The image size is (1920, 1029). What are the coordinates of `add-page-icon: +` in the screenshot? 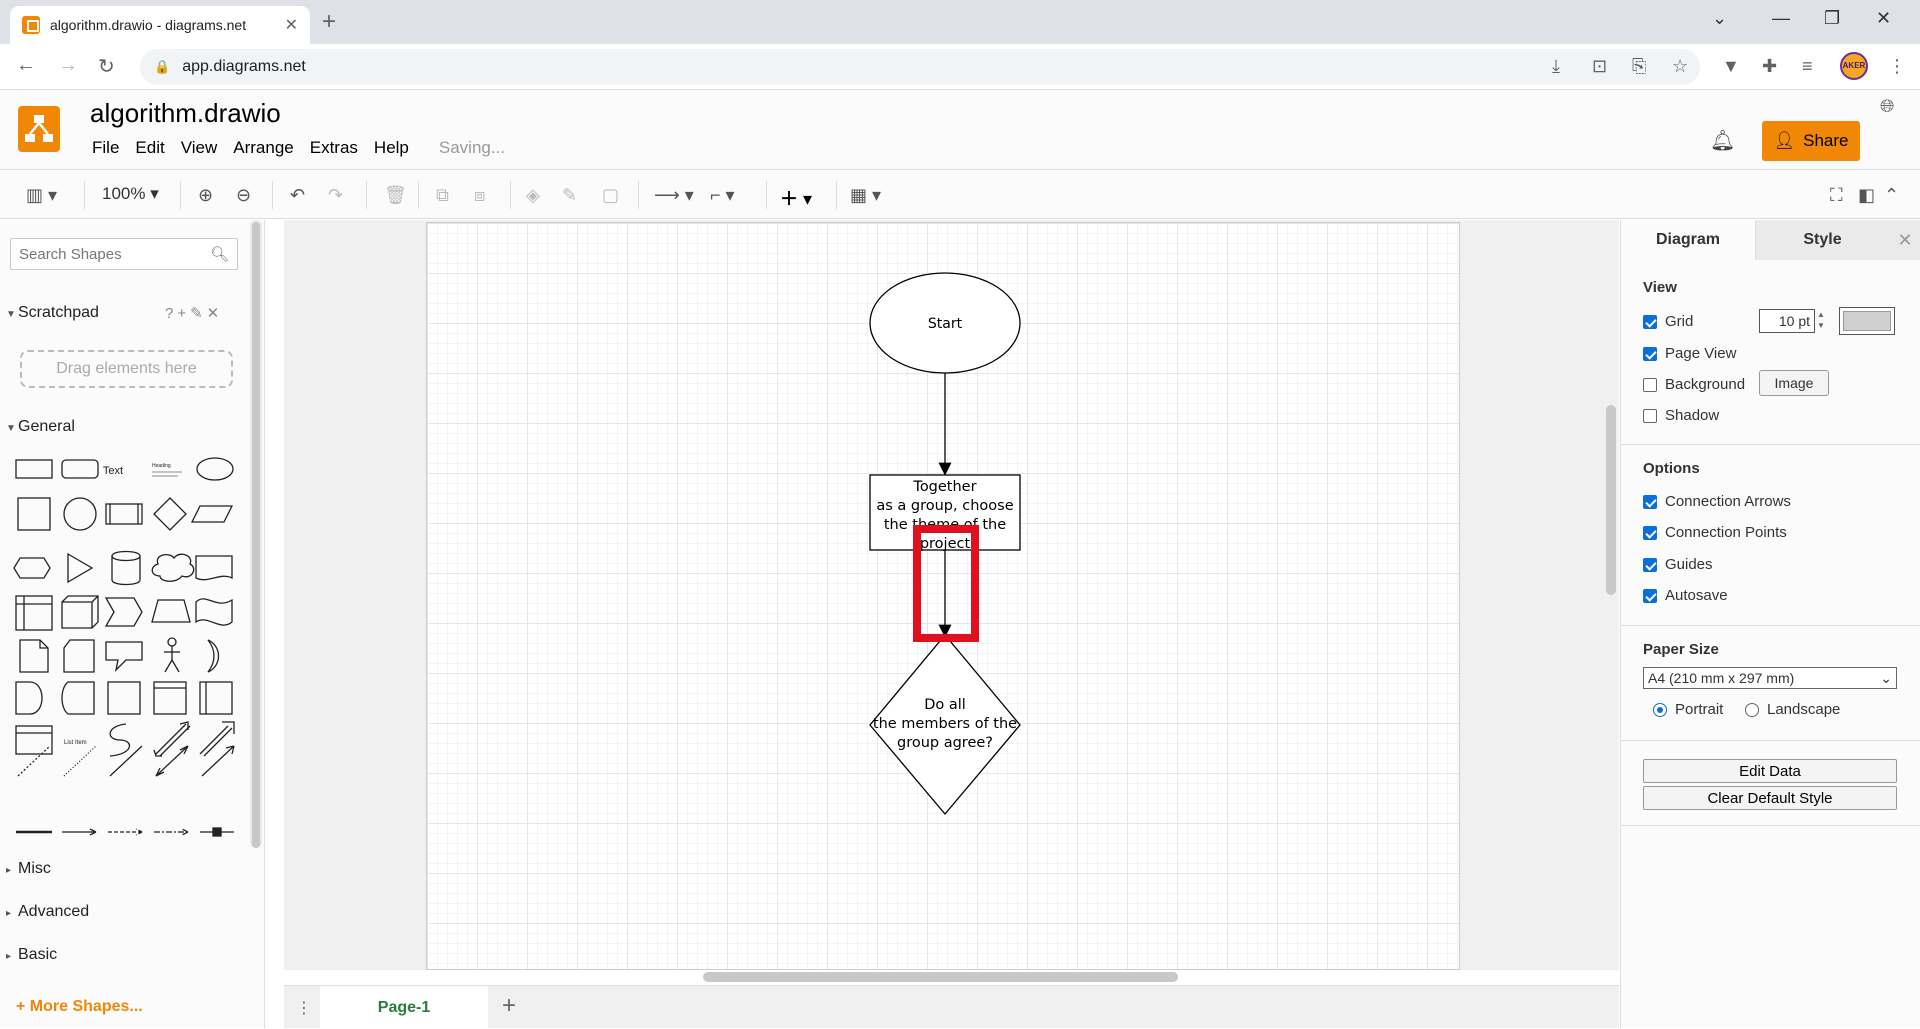 It's located at (509, 1006).